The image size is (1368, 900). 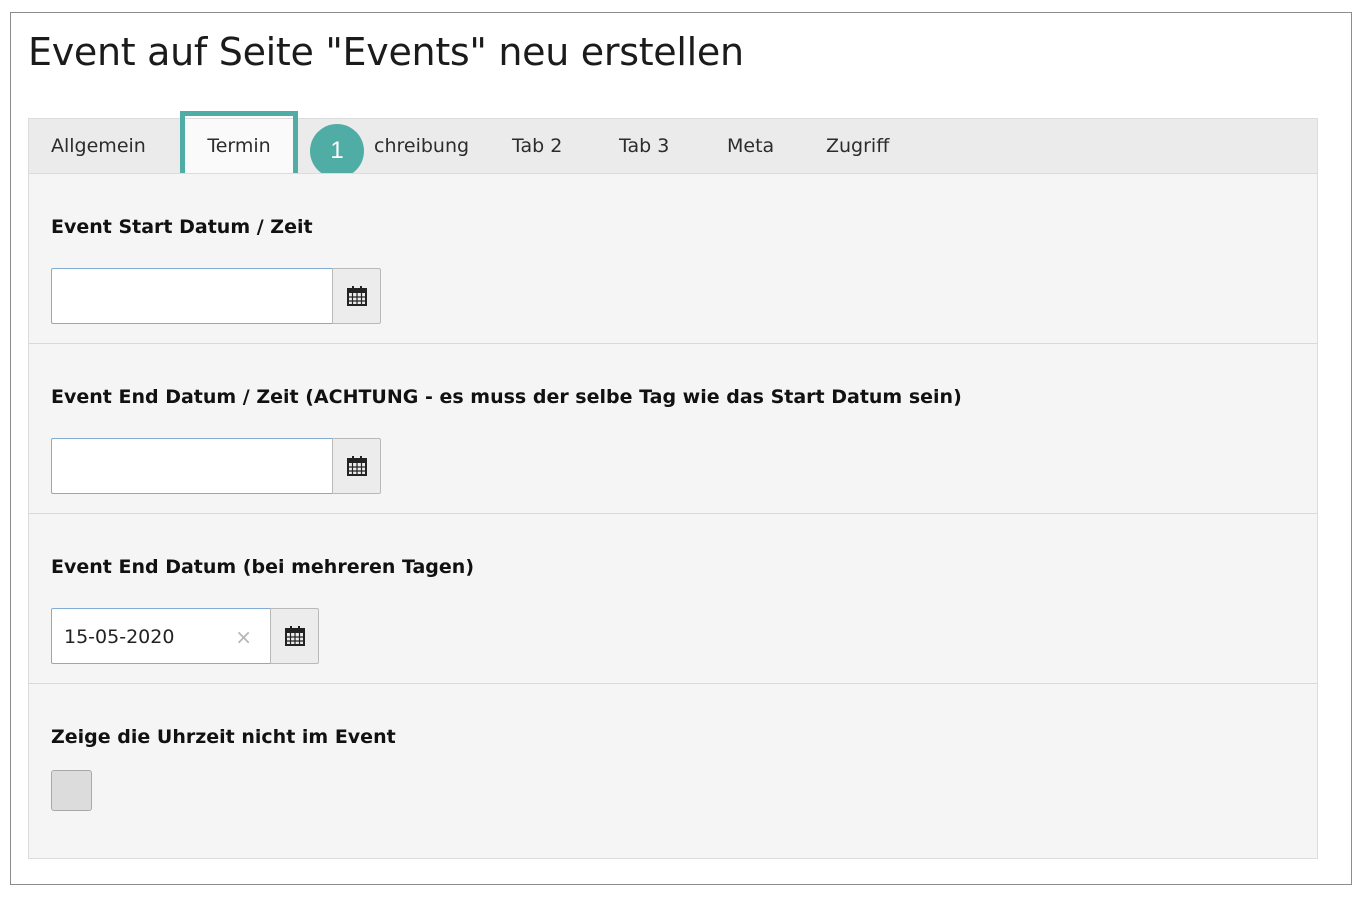 I want to click on tab-termin: Termin, so click(x=239, y=146).